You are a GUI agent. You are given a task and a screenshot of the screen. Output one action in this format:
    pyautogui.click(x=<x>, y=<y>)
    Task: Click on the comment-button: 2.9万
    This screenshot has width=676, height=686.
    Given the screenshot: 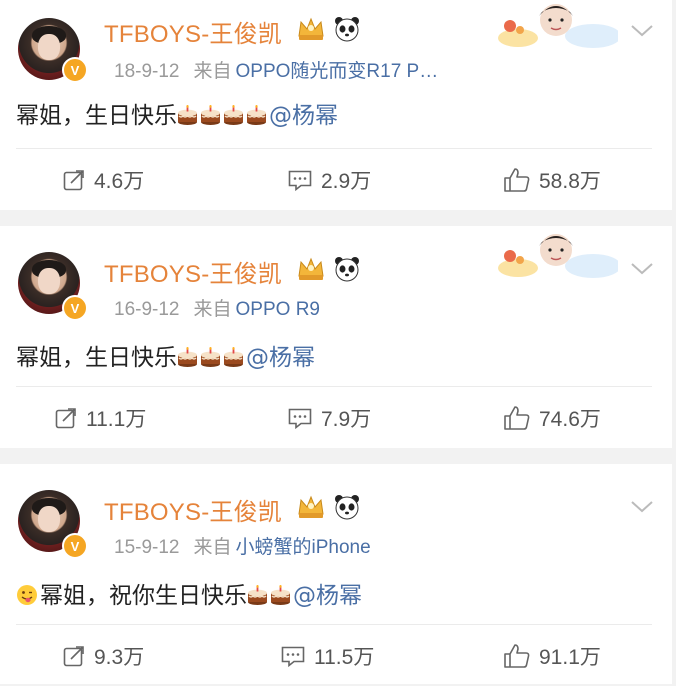 What is the action you would take?
    pyautogui.click(x=329, y=180)
    